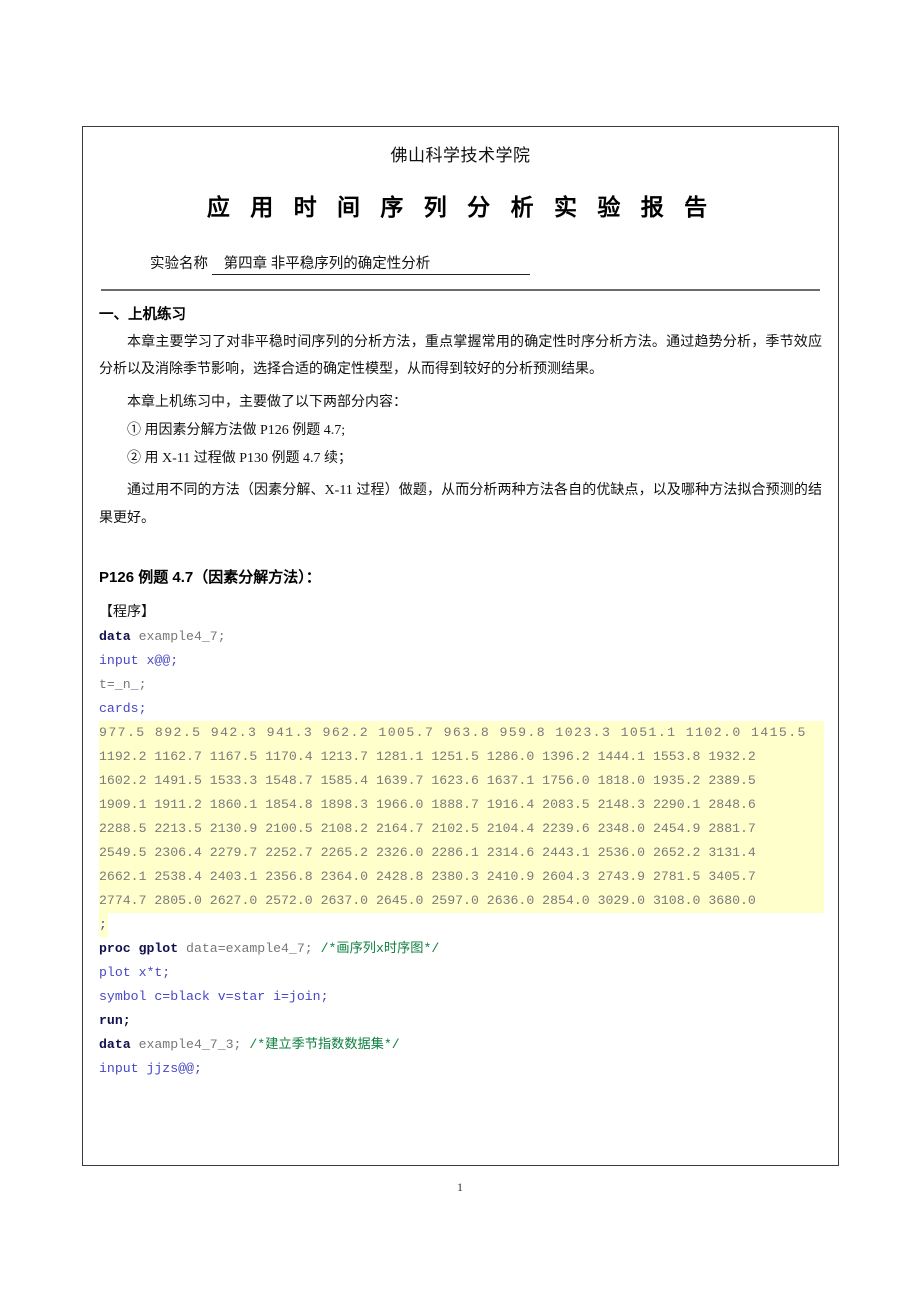 This screenshot has width=920, height=1302. Describe the element at coordinates (249, 949) in the screenshot. I see `code-line-5-rest: data=example4_7;` at that location.